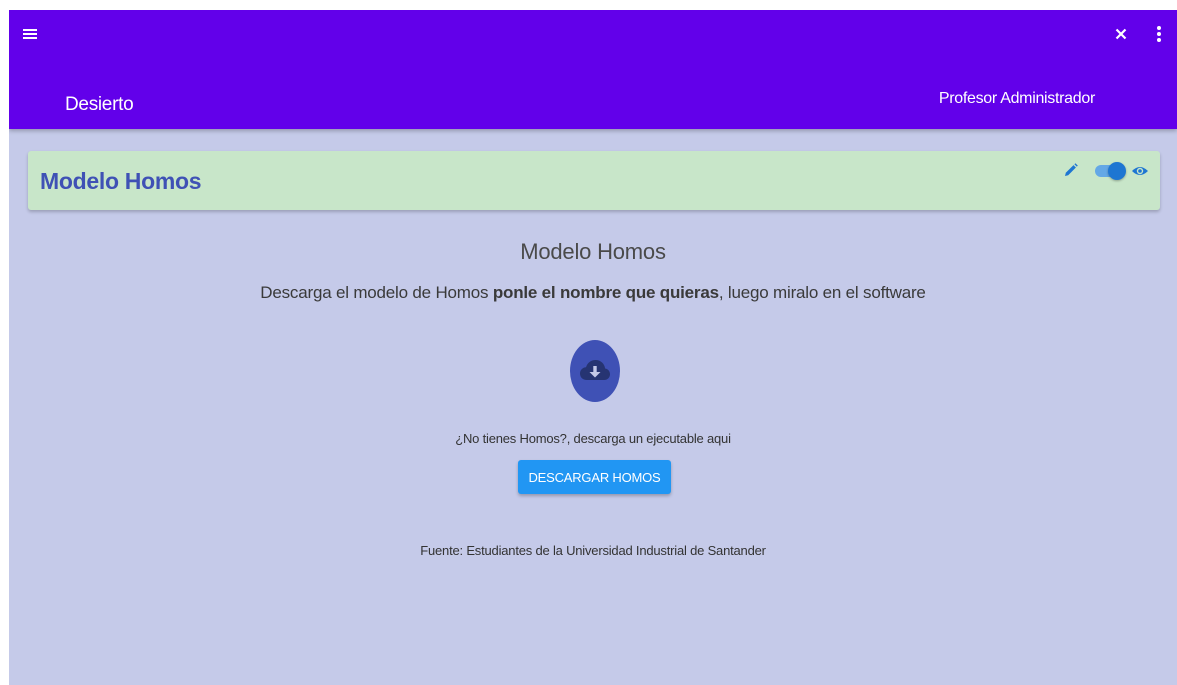 The height and width of the screenshot is (685, 1177). Describe the element at coordinates (121, 181) in the screenshot. I see `section-title: Modelo Homos` at that location.